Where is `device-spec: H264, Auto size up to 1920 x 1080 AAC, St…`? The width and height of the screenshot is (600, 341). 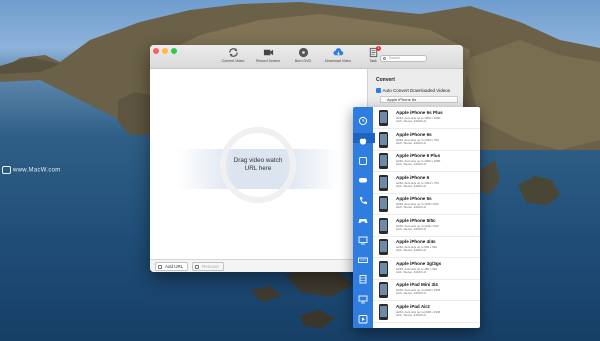 device-spec: H264, Auto size up to 1920 x 1080 AAC, St… is located at coordinates (418, 163).